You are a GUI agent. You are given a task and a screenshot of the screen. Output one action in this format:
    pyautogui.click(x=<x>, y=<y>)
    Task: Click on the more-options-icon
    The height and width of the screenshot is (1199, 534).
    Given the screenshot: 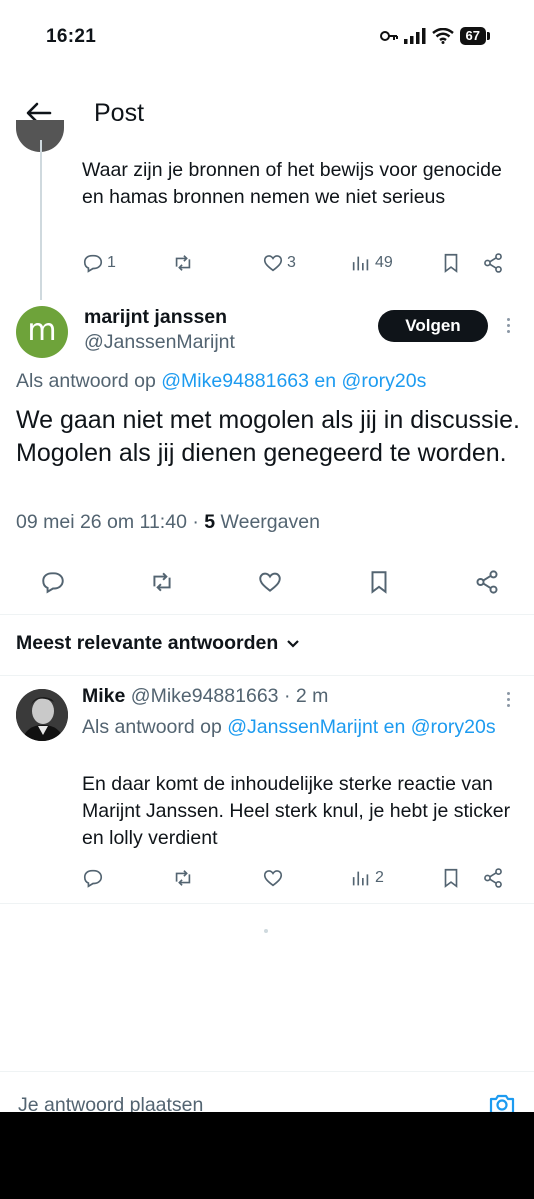 What is the action you would take?
    pyautogui.click(x=509, y=325)
    